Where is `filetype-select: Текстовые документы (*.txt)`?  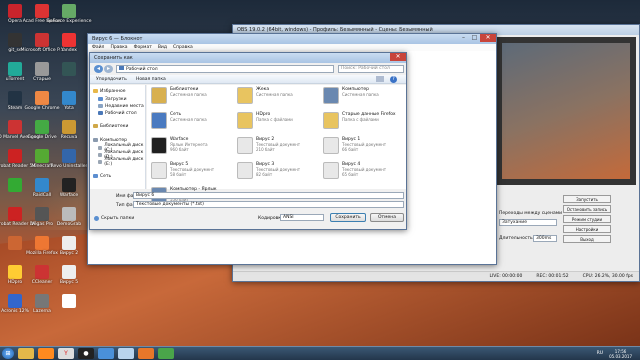 filetype-select: Текстовые документы (*.txt) is located at coordinates (268, 204).